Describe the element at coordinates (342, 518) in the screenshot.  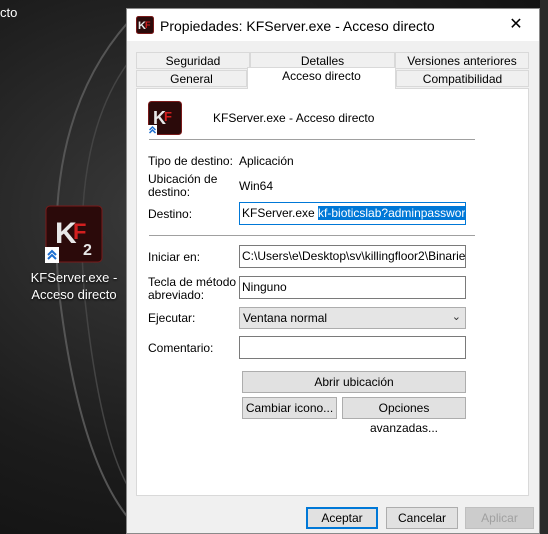
I see `aceptar-button: Aceptar` at that location.